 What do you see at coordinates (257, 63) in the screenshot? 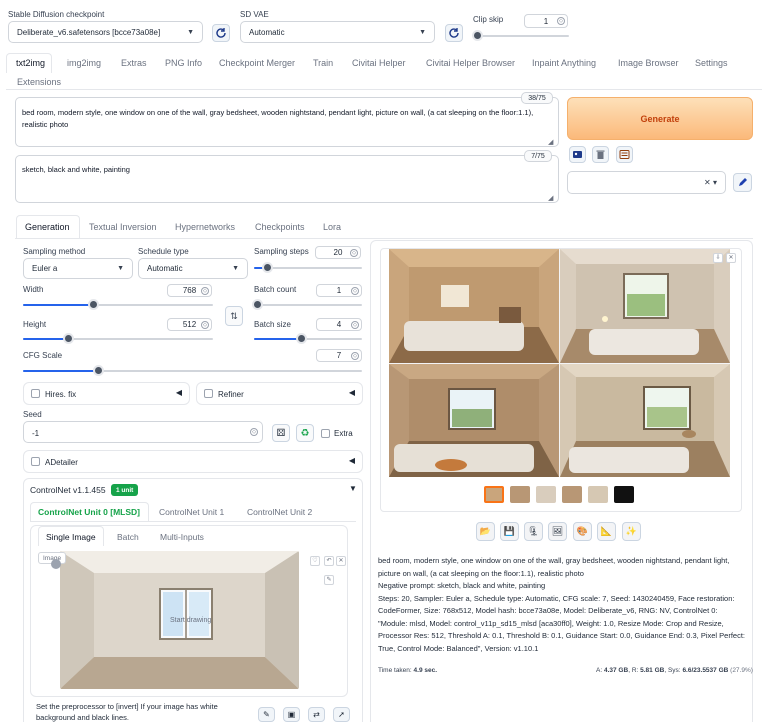
I see `tab-checkpoint-merger: Checkpoint Merger` at bounding box center [257, 63].